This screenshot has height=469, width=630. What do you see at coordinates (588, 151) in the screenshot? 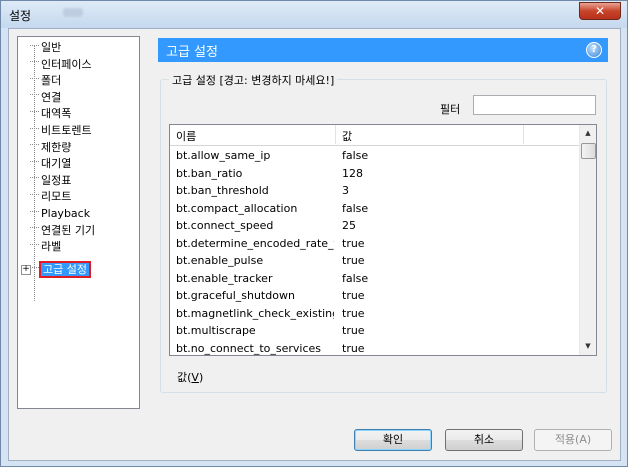
I see `scroll-thumb` at bounding box center [588, 151].